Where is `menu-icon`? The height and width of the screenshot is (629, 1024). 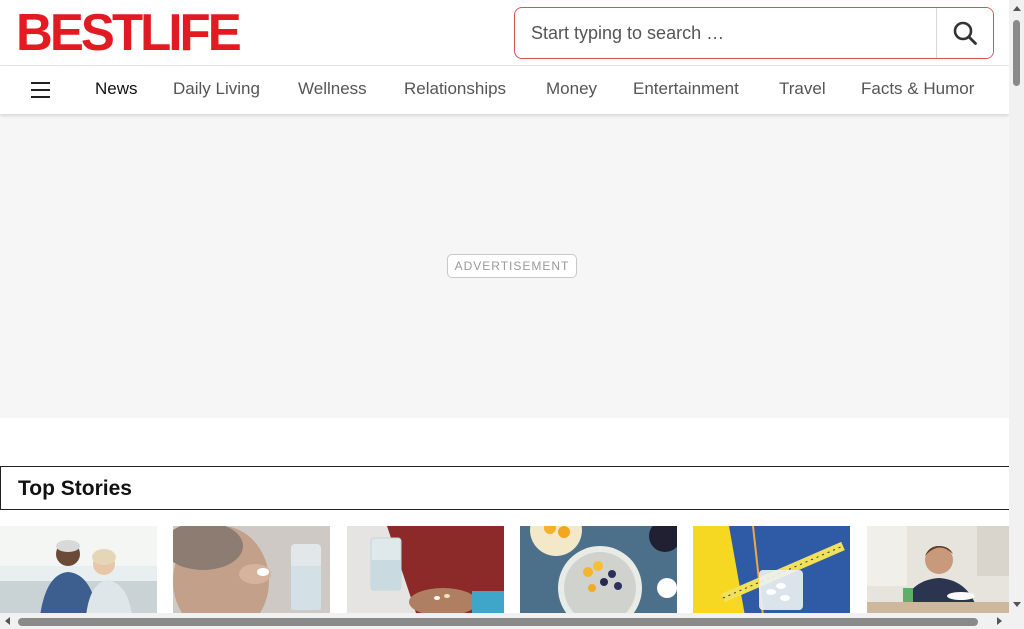
menu-icon is located at coordinates (41, 90).